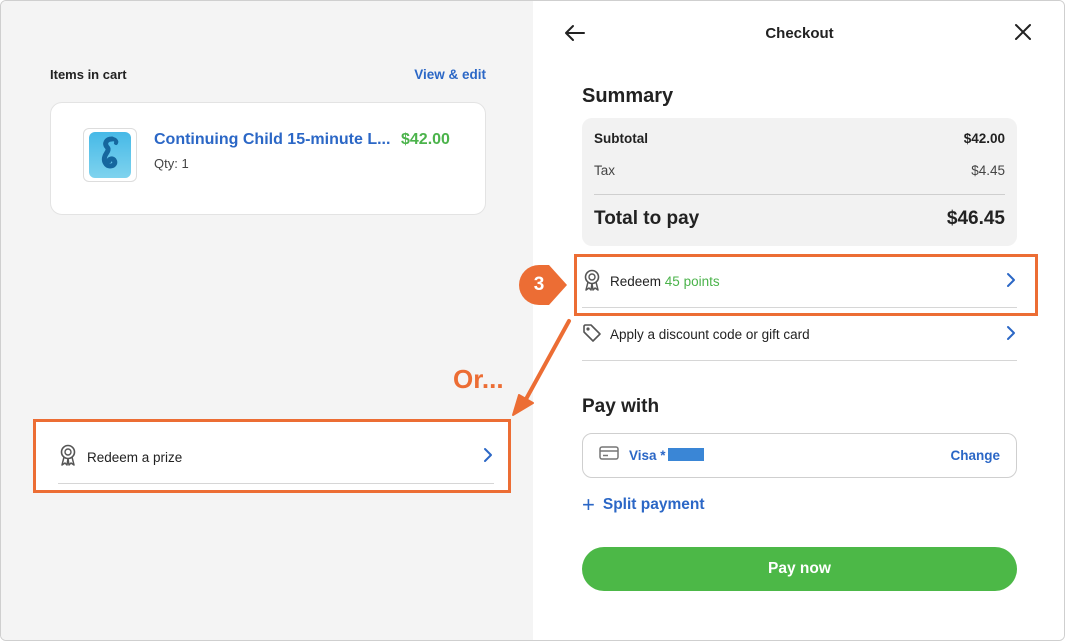 The width and height of the screenshot is (1065, 641). I want to click on plus-icon: +, so click(588, 504).